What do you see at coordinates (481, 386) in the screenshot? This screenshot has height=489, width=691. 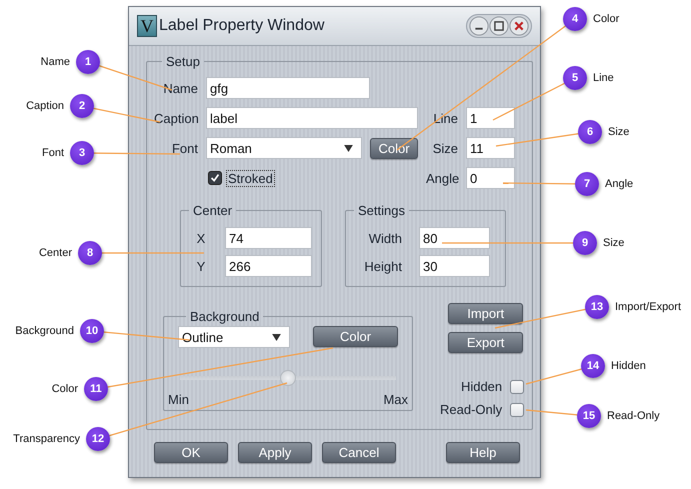 I see `hidden-label: Hidden` at bounding box center [481, 386].